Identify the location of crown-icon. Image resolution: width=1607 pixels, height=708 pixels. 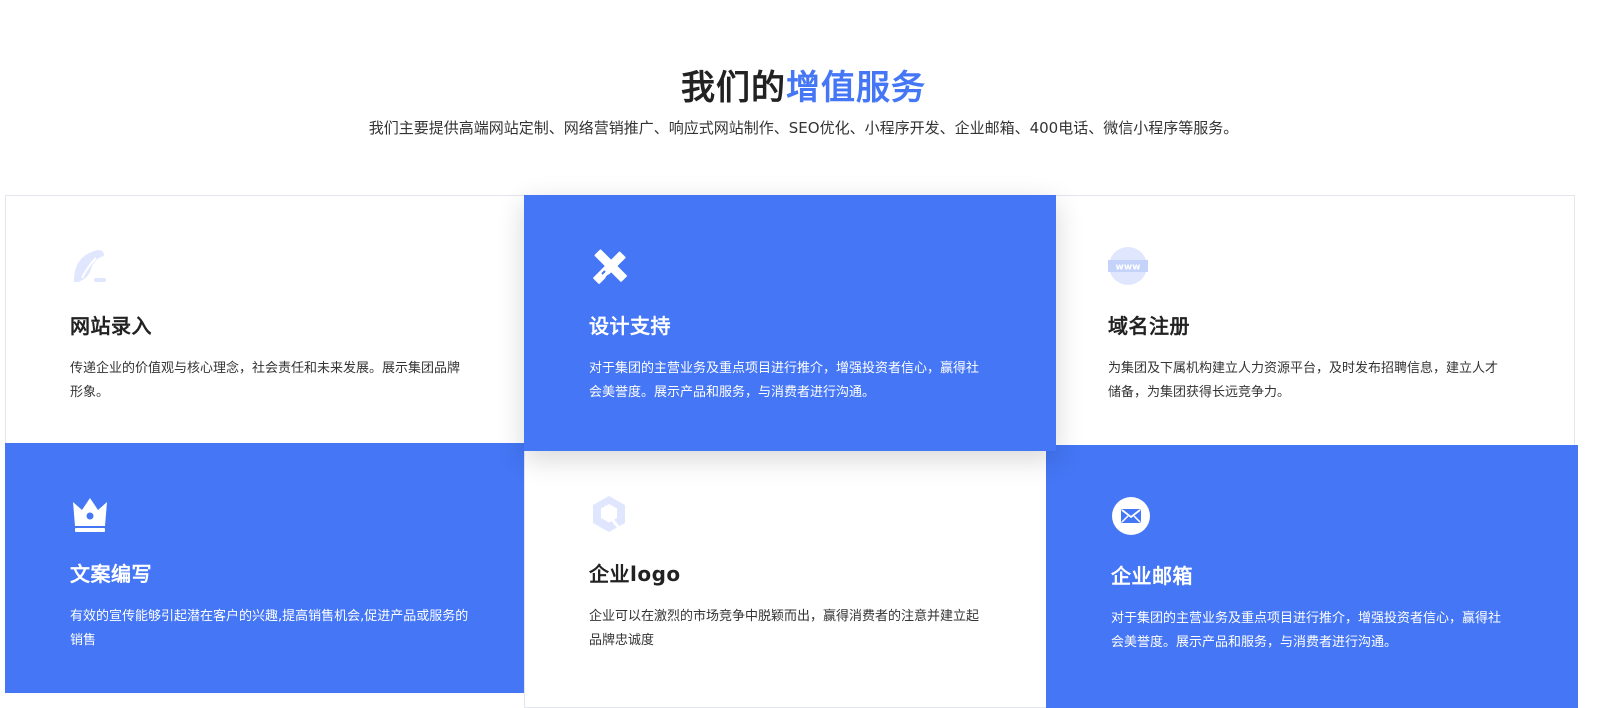
(90, 515).